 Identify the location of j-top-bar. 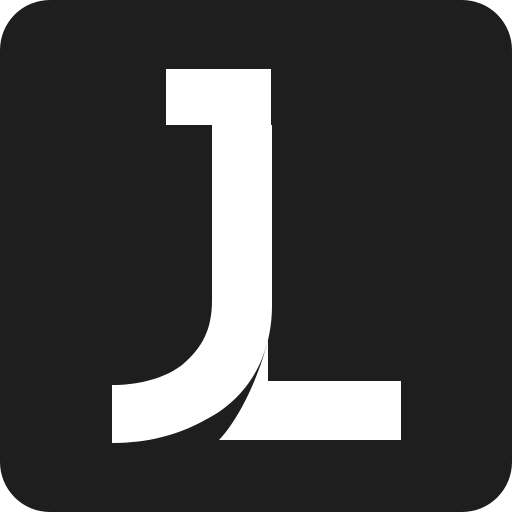
(218, 97).